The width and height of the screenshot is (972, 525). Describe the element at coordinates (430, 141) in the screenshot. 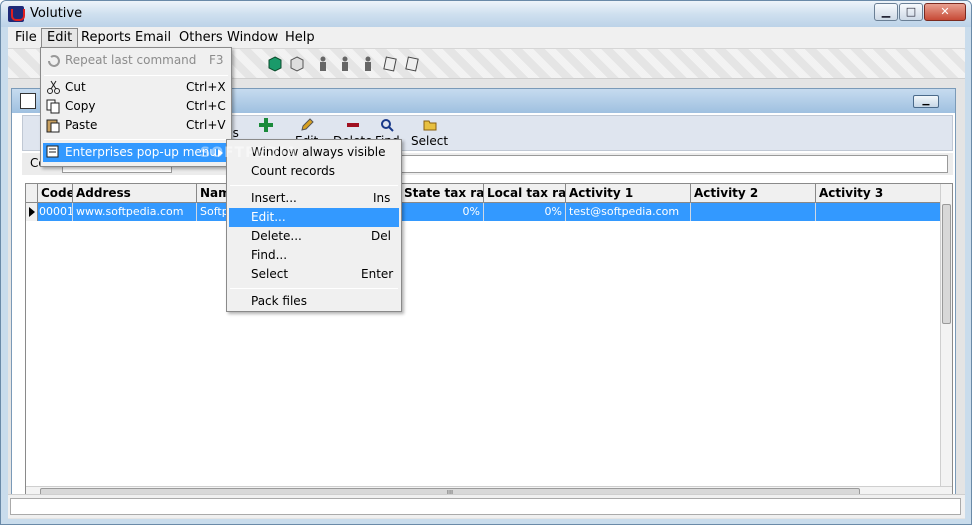

I see `select-button-label: Select` at that location.